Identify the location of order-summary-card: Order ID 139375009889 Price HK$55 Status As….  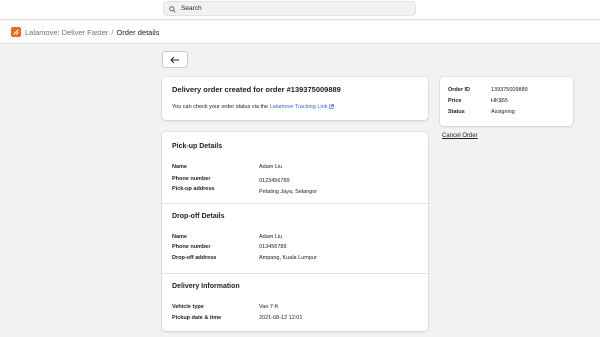
(506, 101).